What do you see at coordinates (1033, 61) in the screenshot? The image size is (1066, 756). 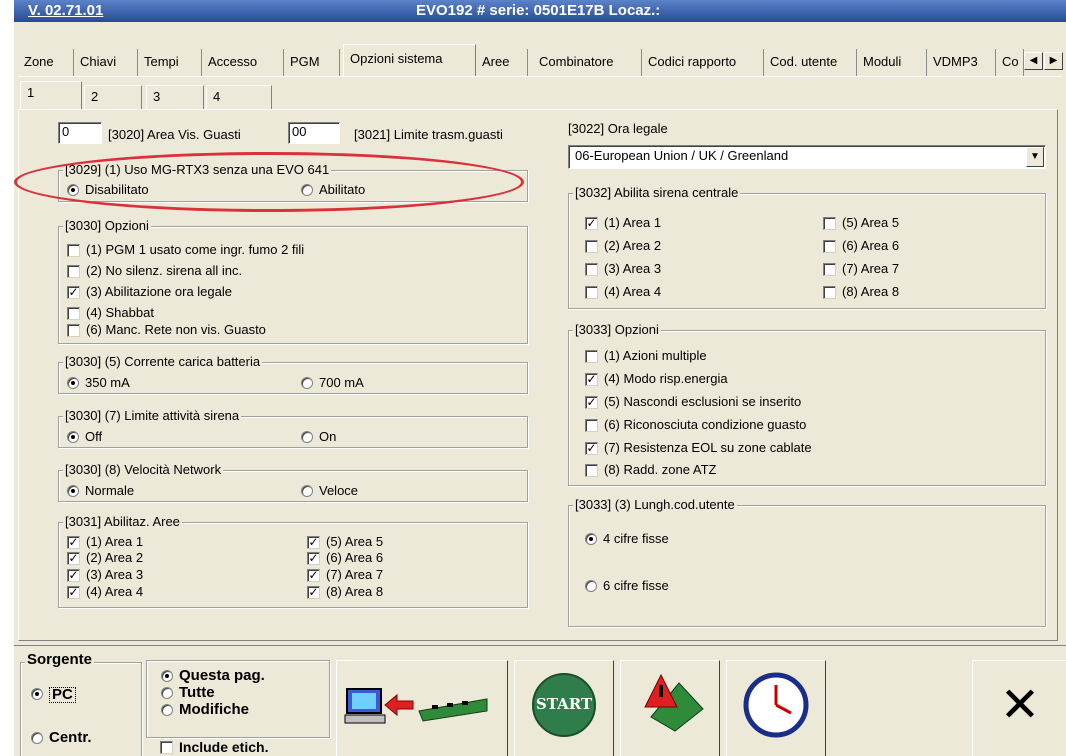 I see `tab-scroll-left-icon: ◀` at bounding box center [1033, 61].